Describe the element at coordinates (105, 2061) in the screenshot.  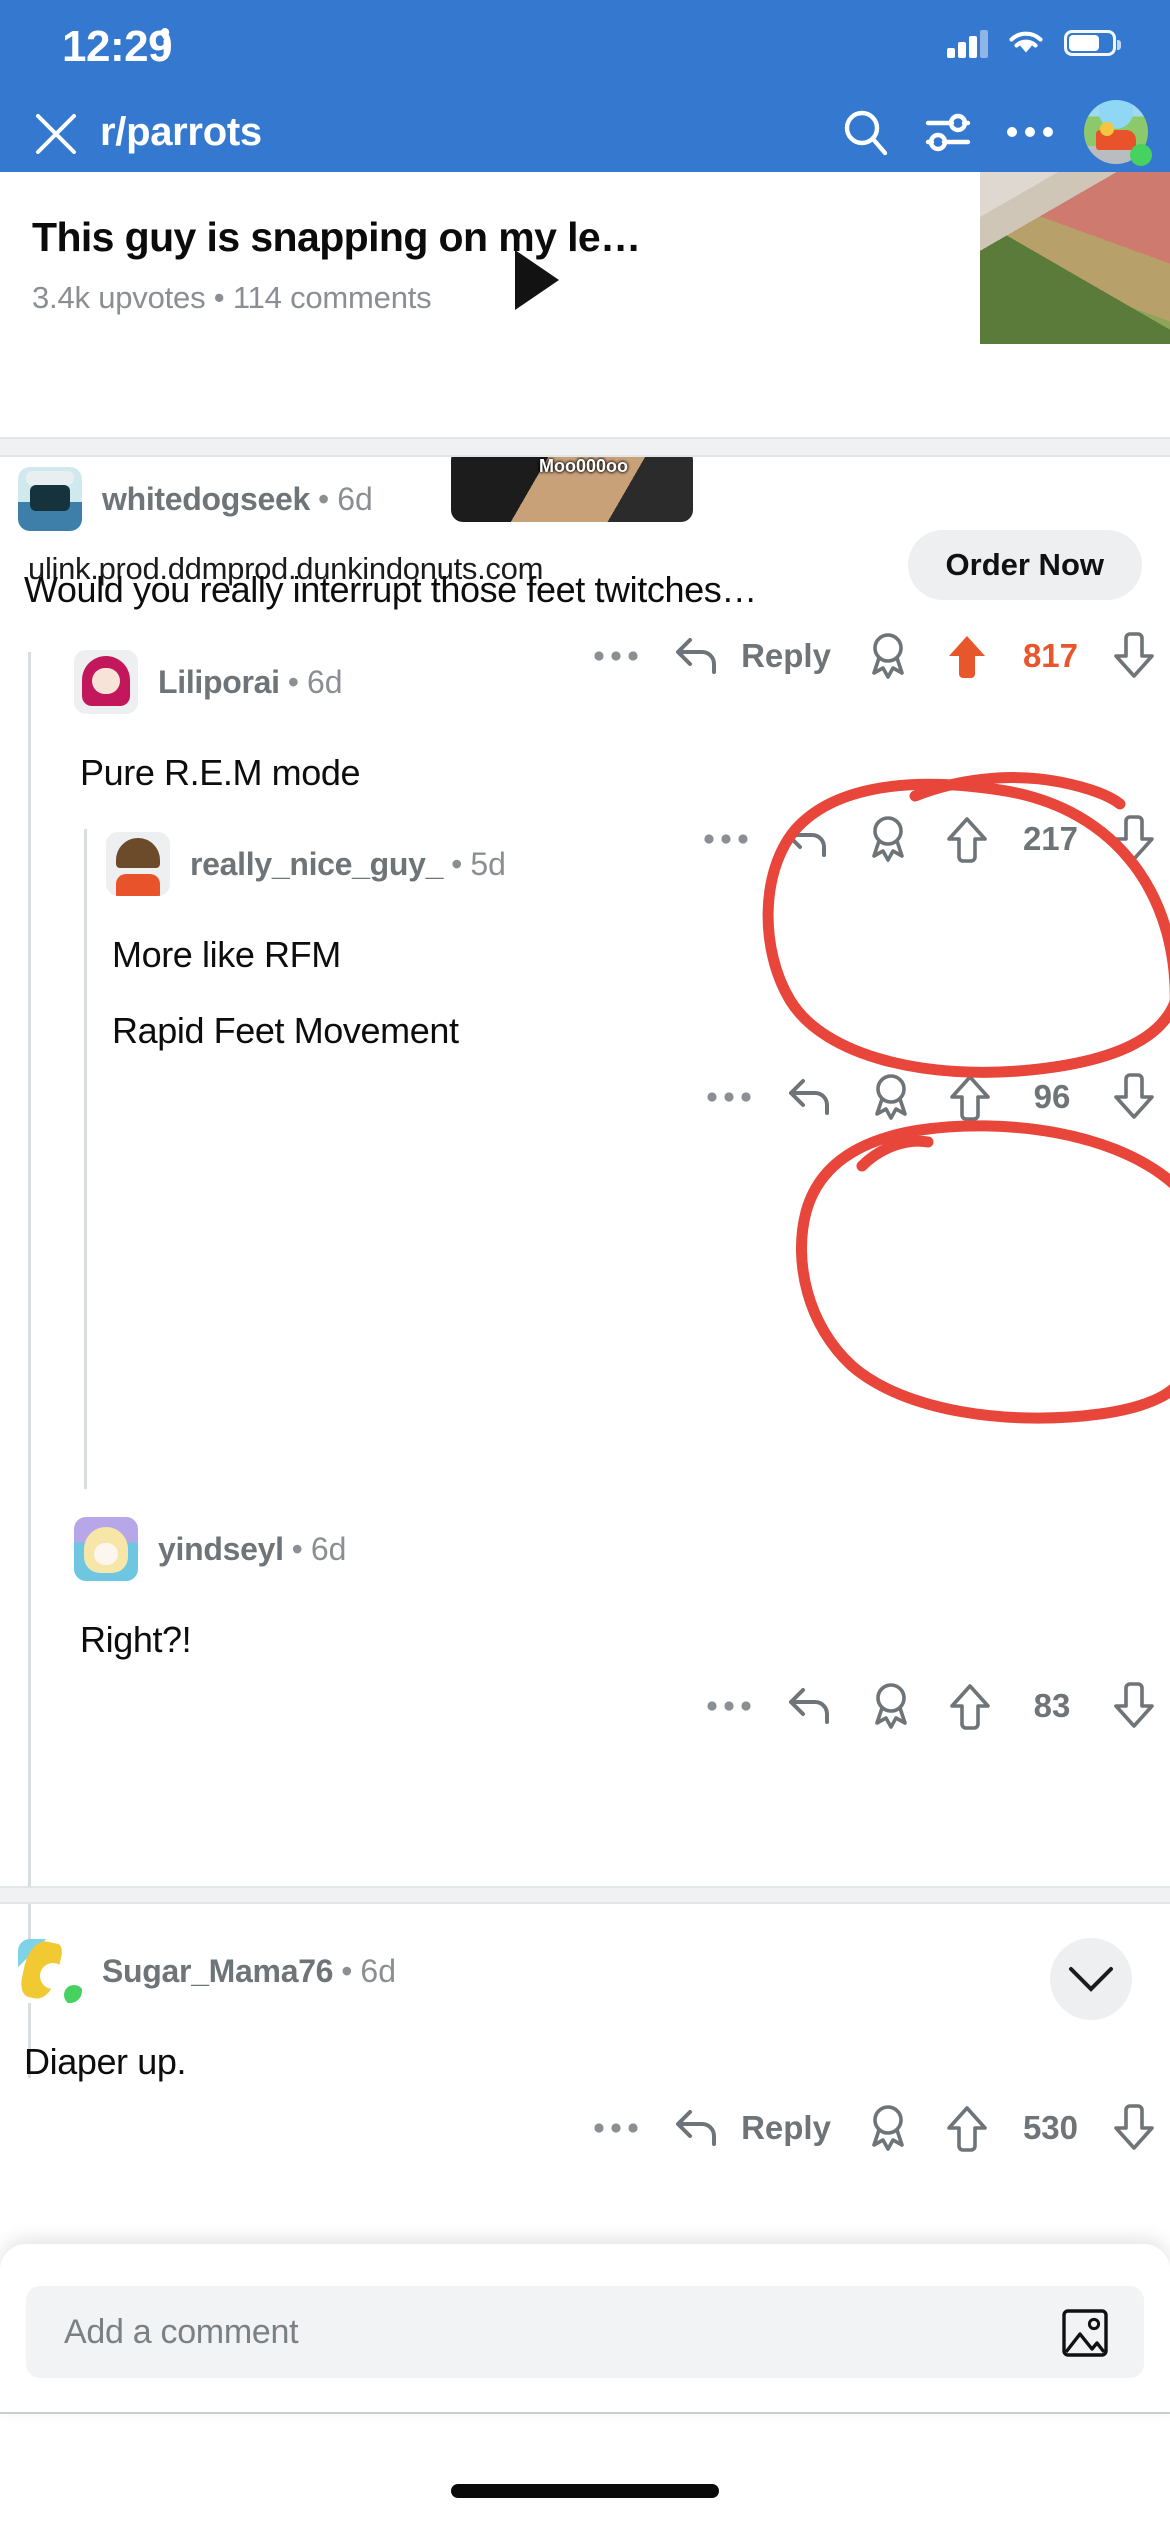
I see `comment-paragraph: Diaper up.` at that location.